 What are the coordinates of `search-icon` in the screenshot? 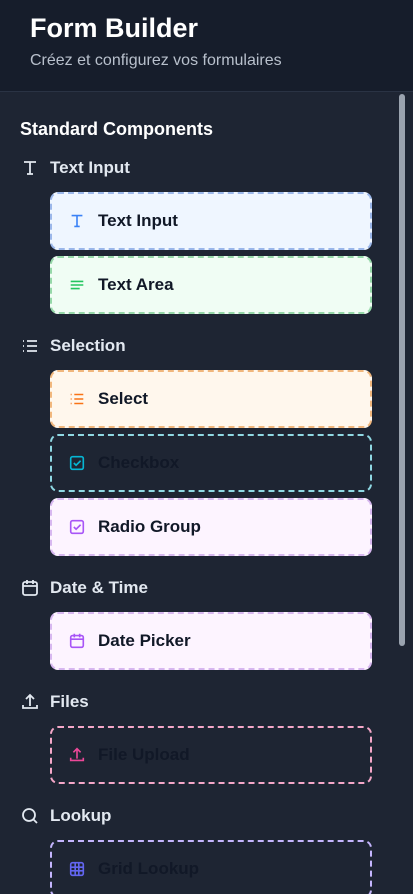 It's located at (30, 816).